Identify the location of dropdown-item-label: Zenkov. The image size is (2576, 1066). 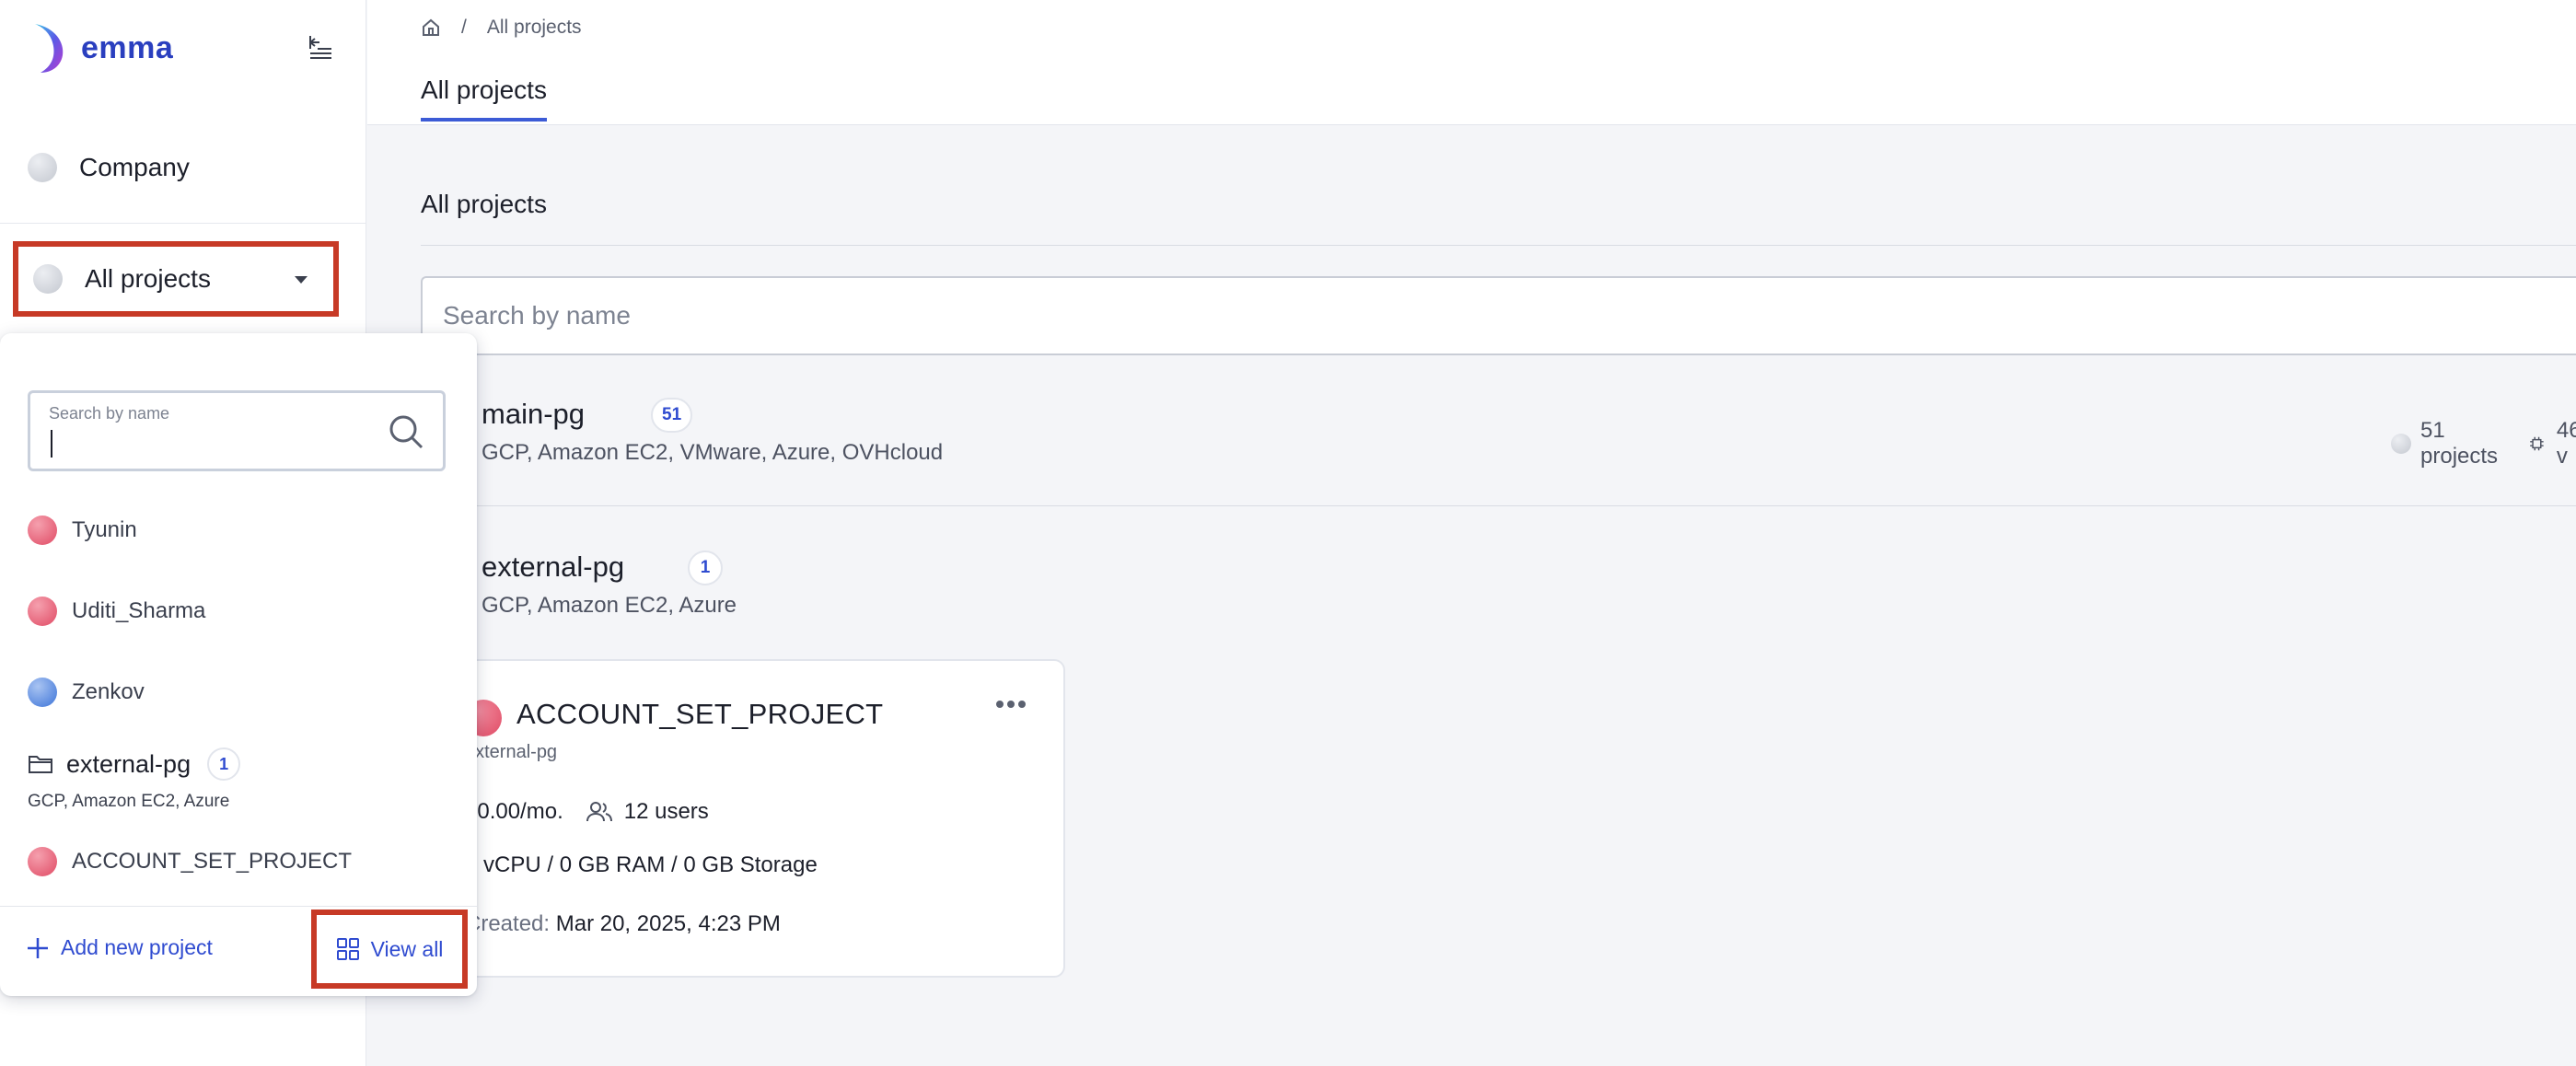
(108, 691).